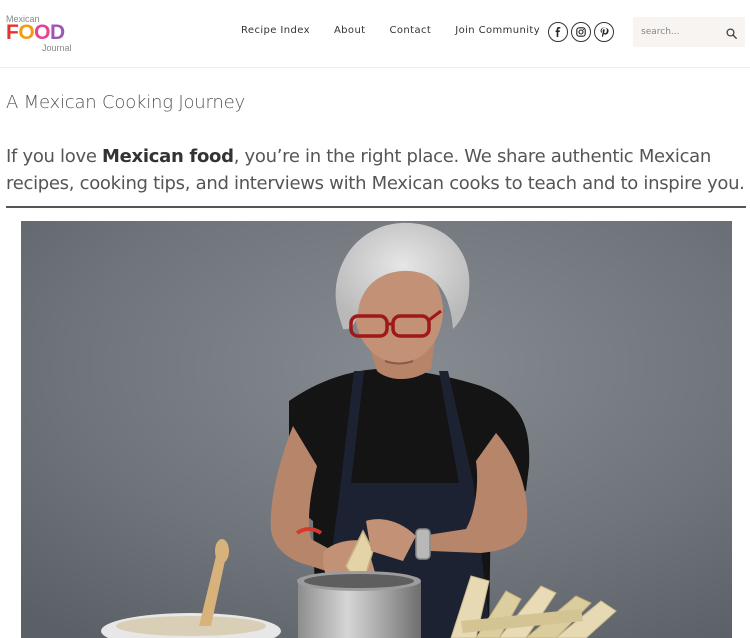  Describe the element at coordinates (558, 32) in the screenshot. I see `facebook-icon` at that location.